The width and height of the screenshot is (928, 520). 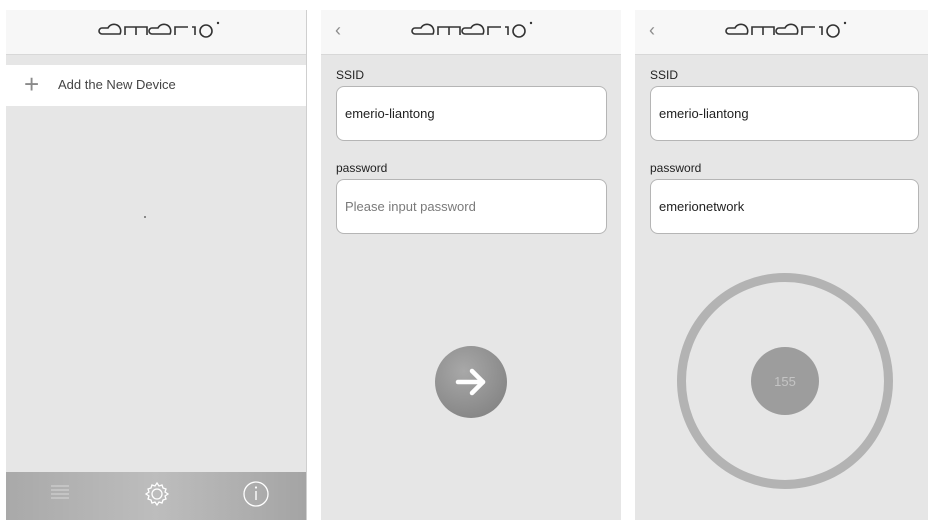 What do you see at coordinates (117, 84) in the screenshot?
I see `add-device-label: Add the New Device` at bounding box center [117, 84].